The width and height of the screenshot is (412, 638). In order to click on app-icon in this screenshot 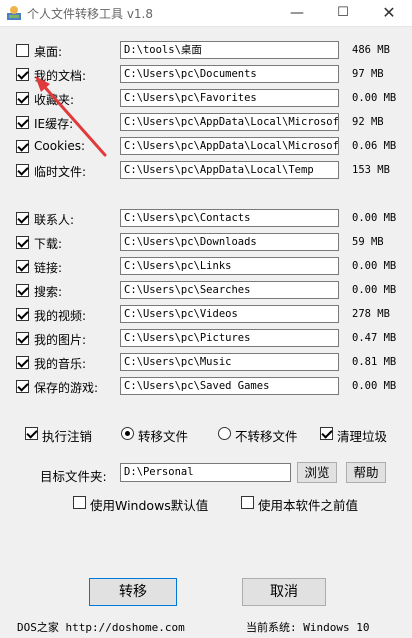, I will do `click(14, 13)`.